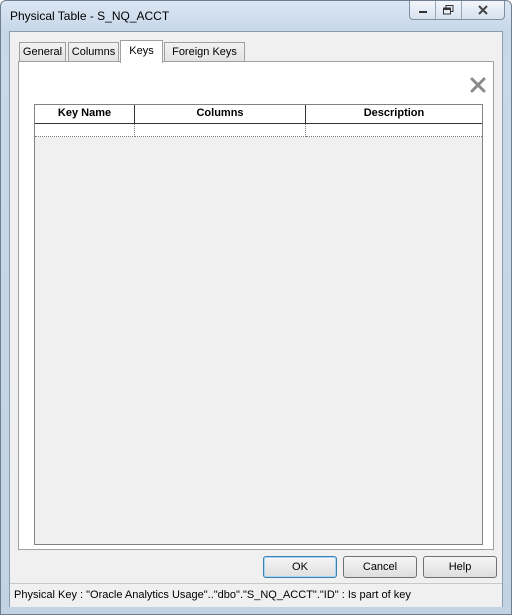 The width and height of the screenshot is (512, 615). What do you see at coordinates (483, 10) in the screenshot?
I see `close-icon` at bounding box center [483, 10].